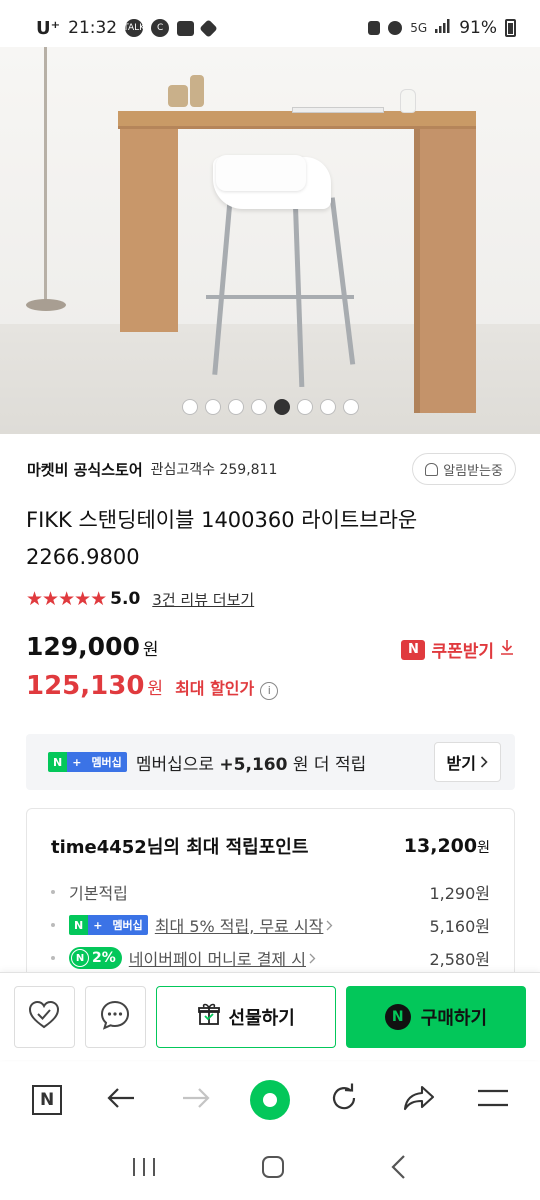 The height and width of the screenshot is (1200, 540). I want to click on chat-bubble-icon, so click(115, 1017).